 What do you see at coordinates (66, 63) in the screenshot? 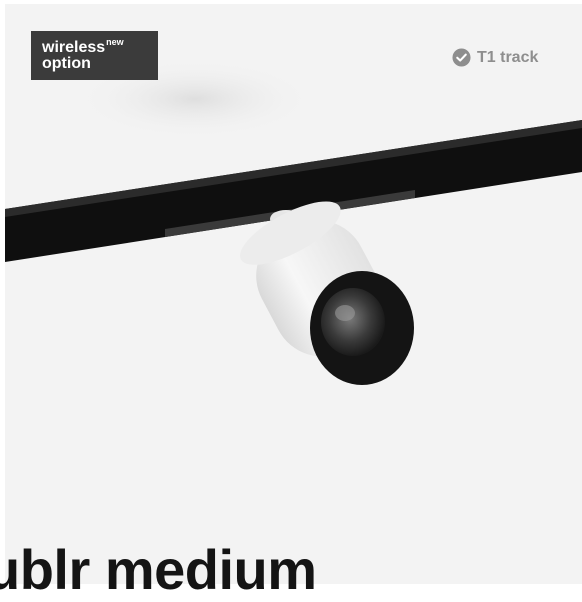
I see `badge-line2: option` at bounding box center [66, 63].